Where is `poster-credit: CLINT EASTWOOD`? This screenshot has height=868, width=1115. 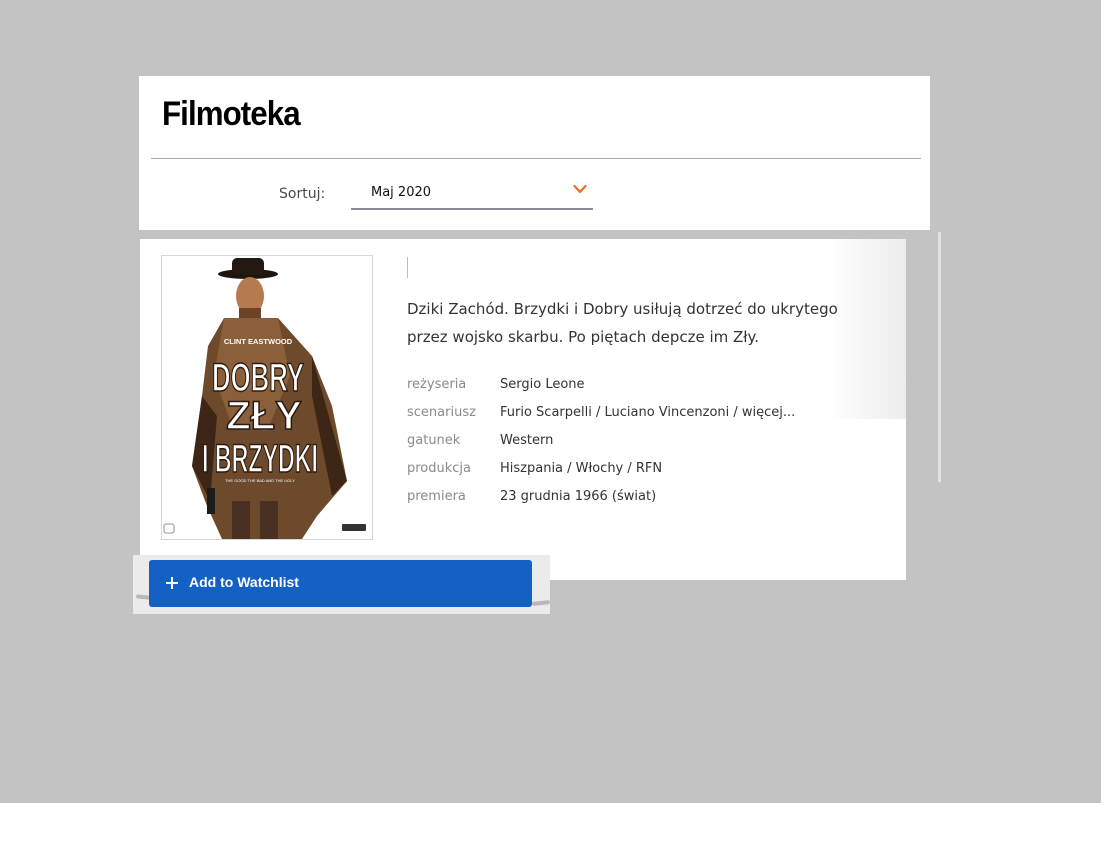 poster-credit: CLINT EASTWOOD is located at coordinates (258, 341).